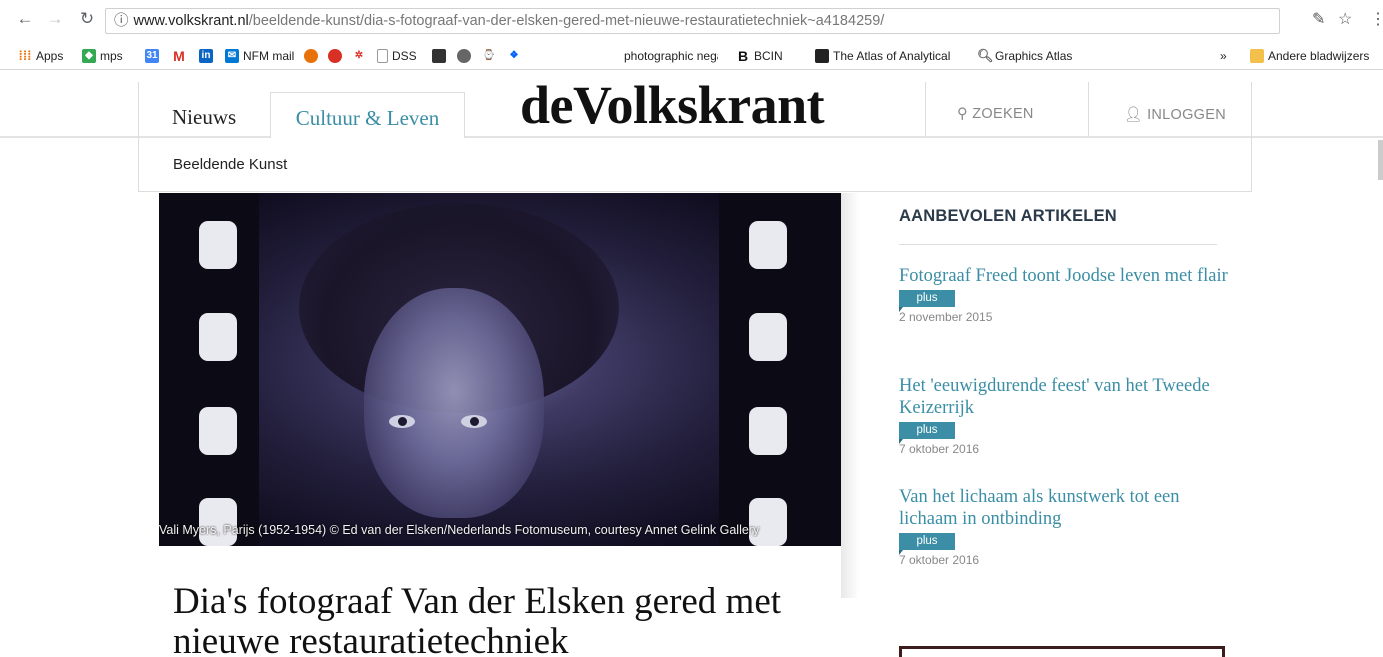 The height and width of the screenshot is (657, 1383). I want to click on calendar-icon: 31, so click(152, 56).